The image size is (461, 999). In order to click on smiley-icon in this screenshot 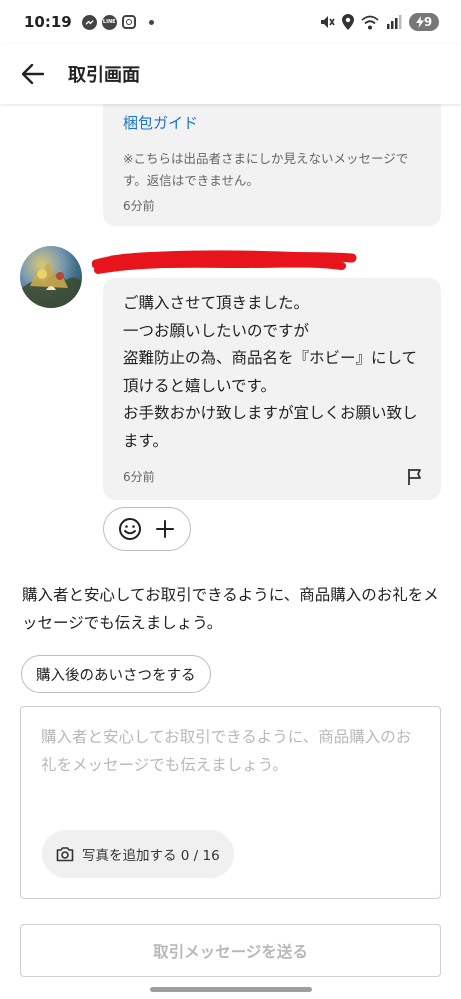, I will do `click(129, 529)`.